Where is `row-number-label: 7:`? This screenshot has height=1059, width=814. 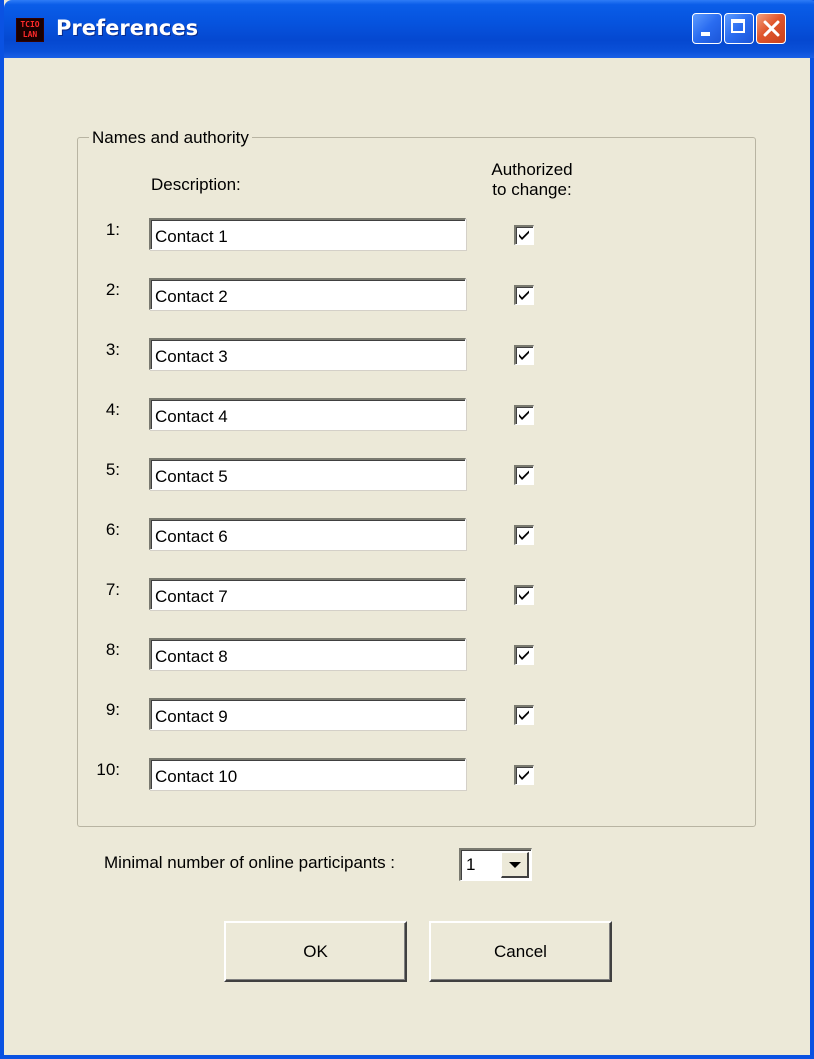 row-number-label: 7: is located at coordinates (112, 589).